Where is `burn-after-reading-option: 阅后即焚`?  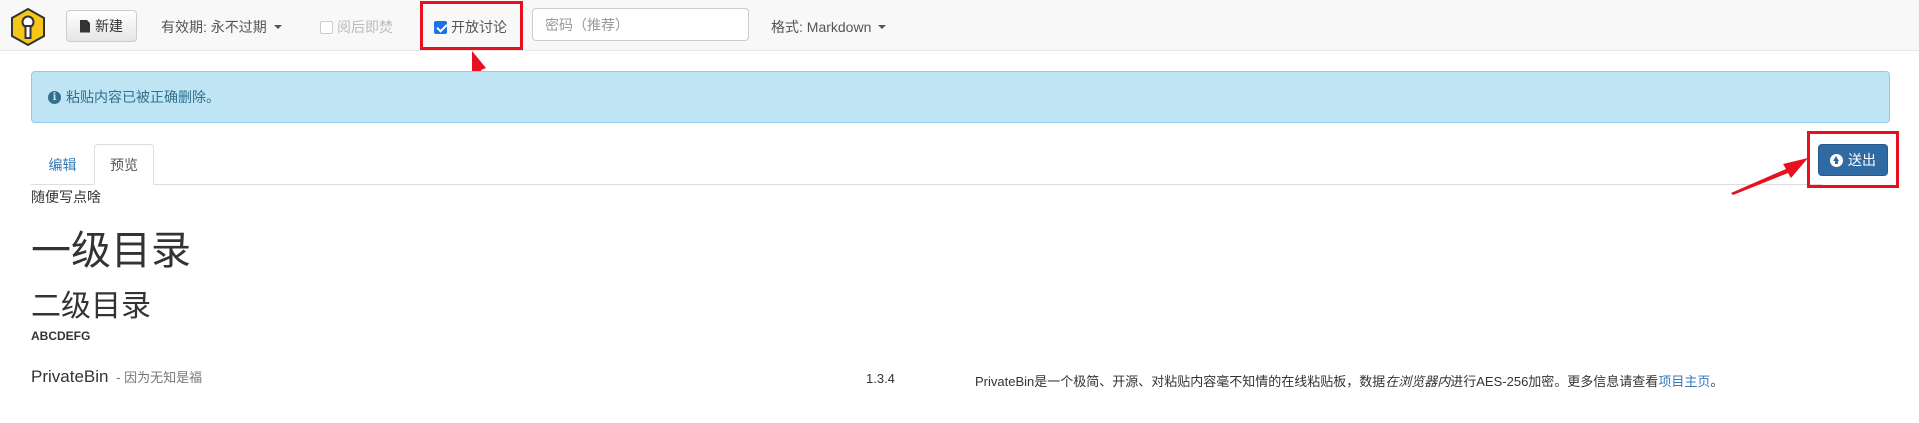
burn-after-reading-option: 阅后即焚 is located at coordinates (356, 27).